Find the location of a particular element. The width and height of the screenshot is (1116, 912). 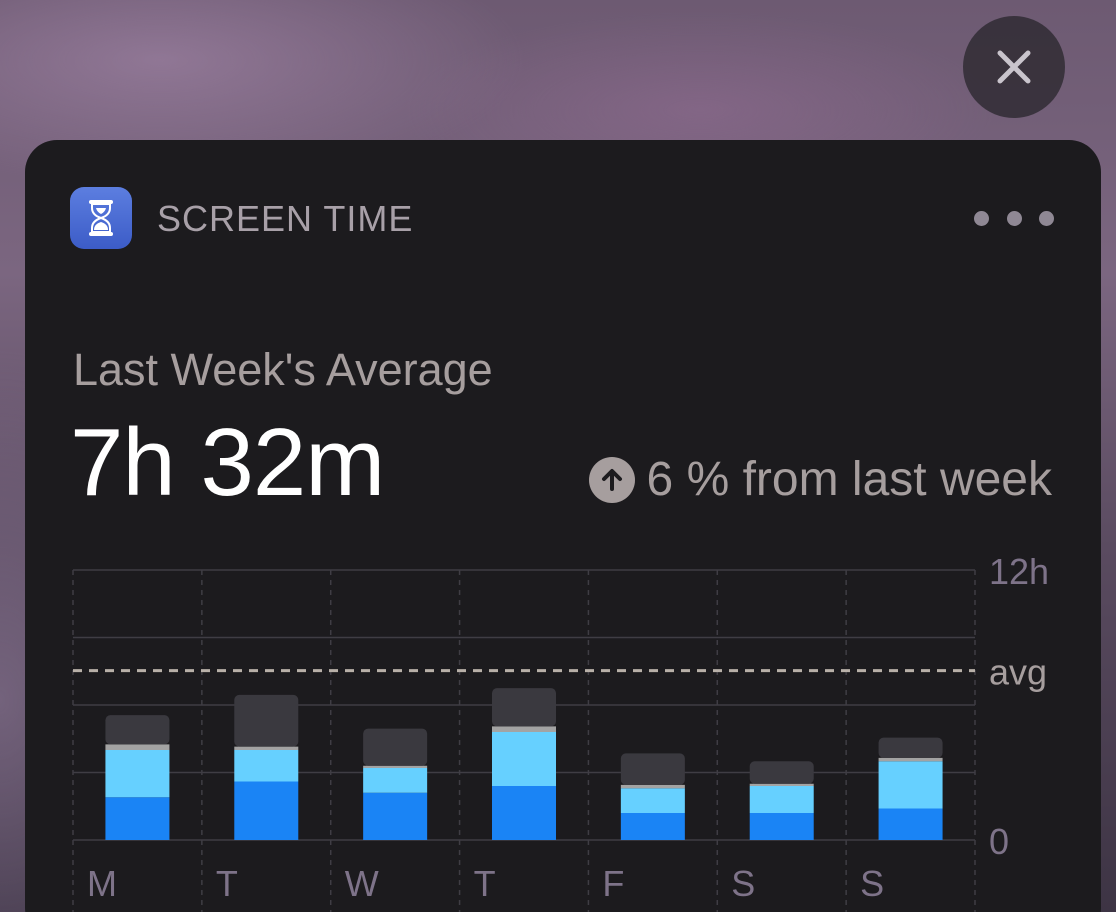

y-tick-label: 12h is located at coordinates (1019, 571).